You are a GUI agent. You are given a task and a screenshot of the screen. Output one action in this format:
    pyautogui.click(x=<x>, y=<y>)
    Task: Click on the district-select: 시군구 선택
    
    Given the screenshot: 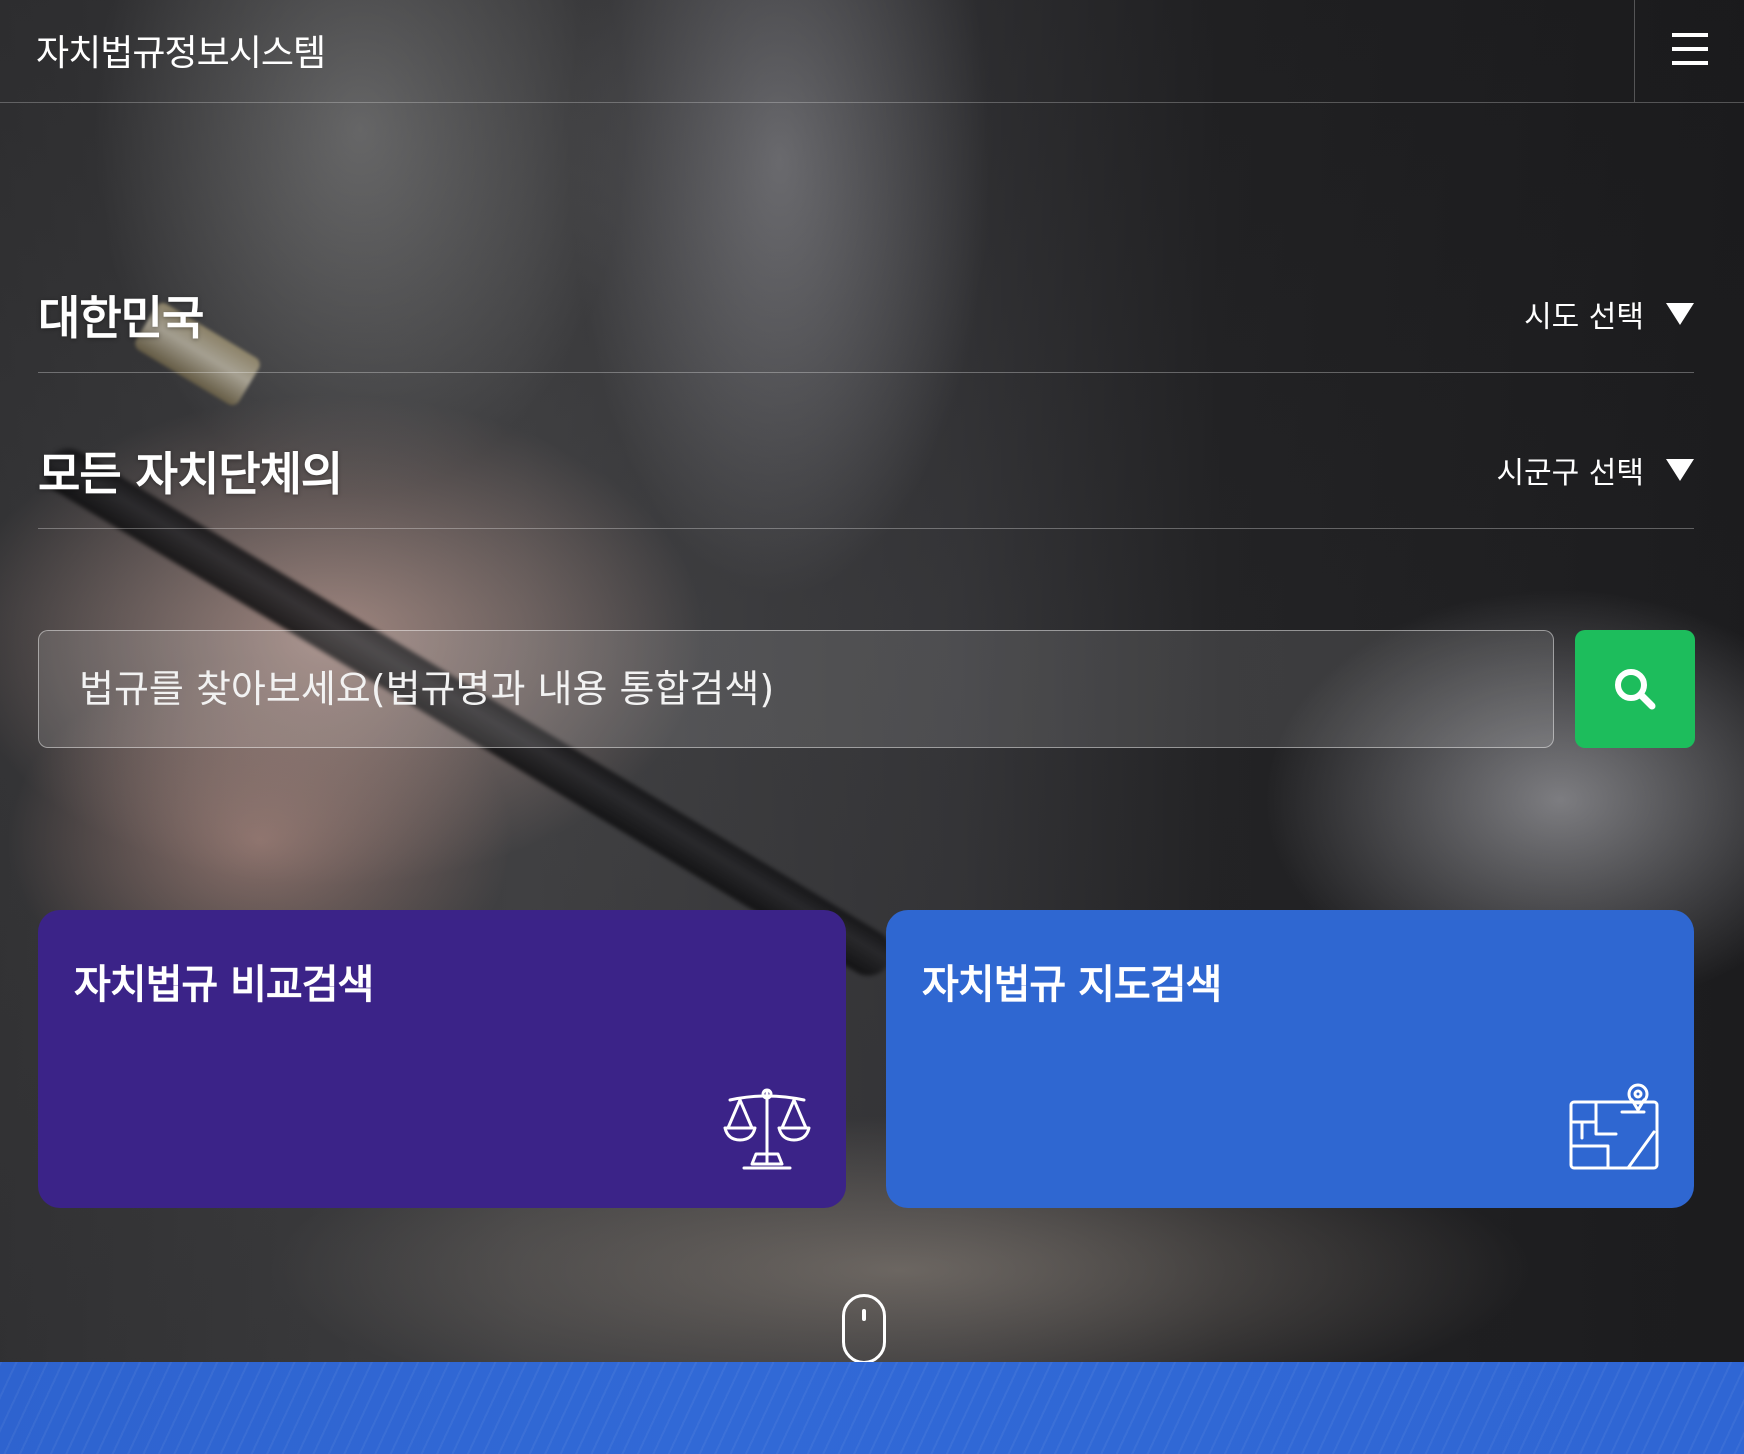 What is the action you would take?
    pyautogui.click(x=1595, y=470)
    